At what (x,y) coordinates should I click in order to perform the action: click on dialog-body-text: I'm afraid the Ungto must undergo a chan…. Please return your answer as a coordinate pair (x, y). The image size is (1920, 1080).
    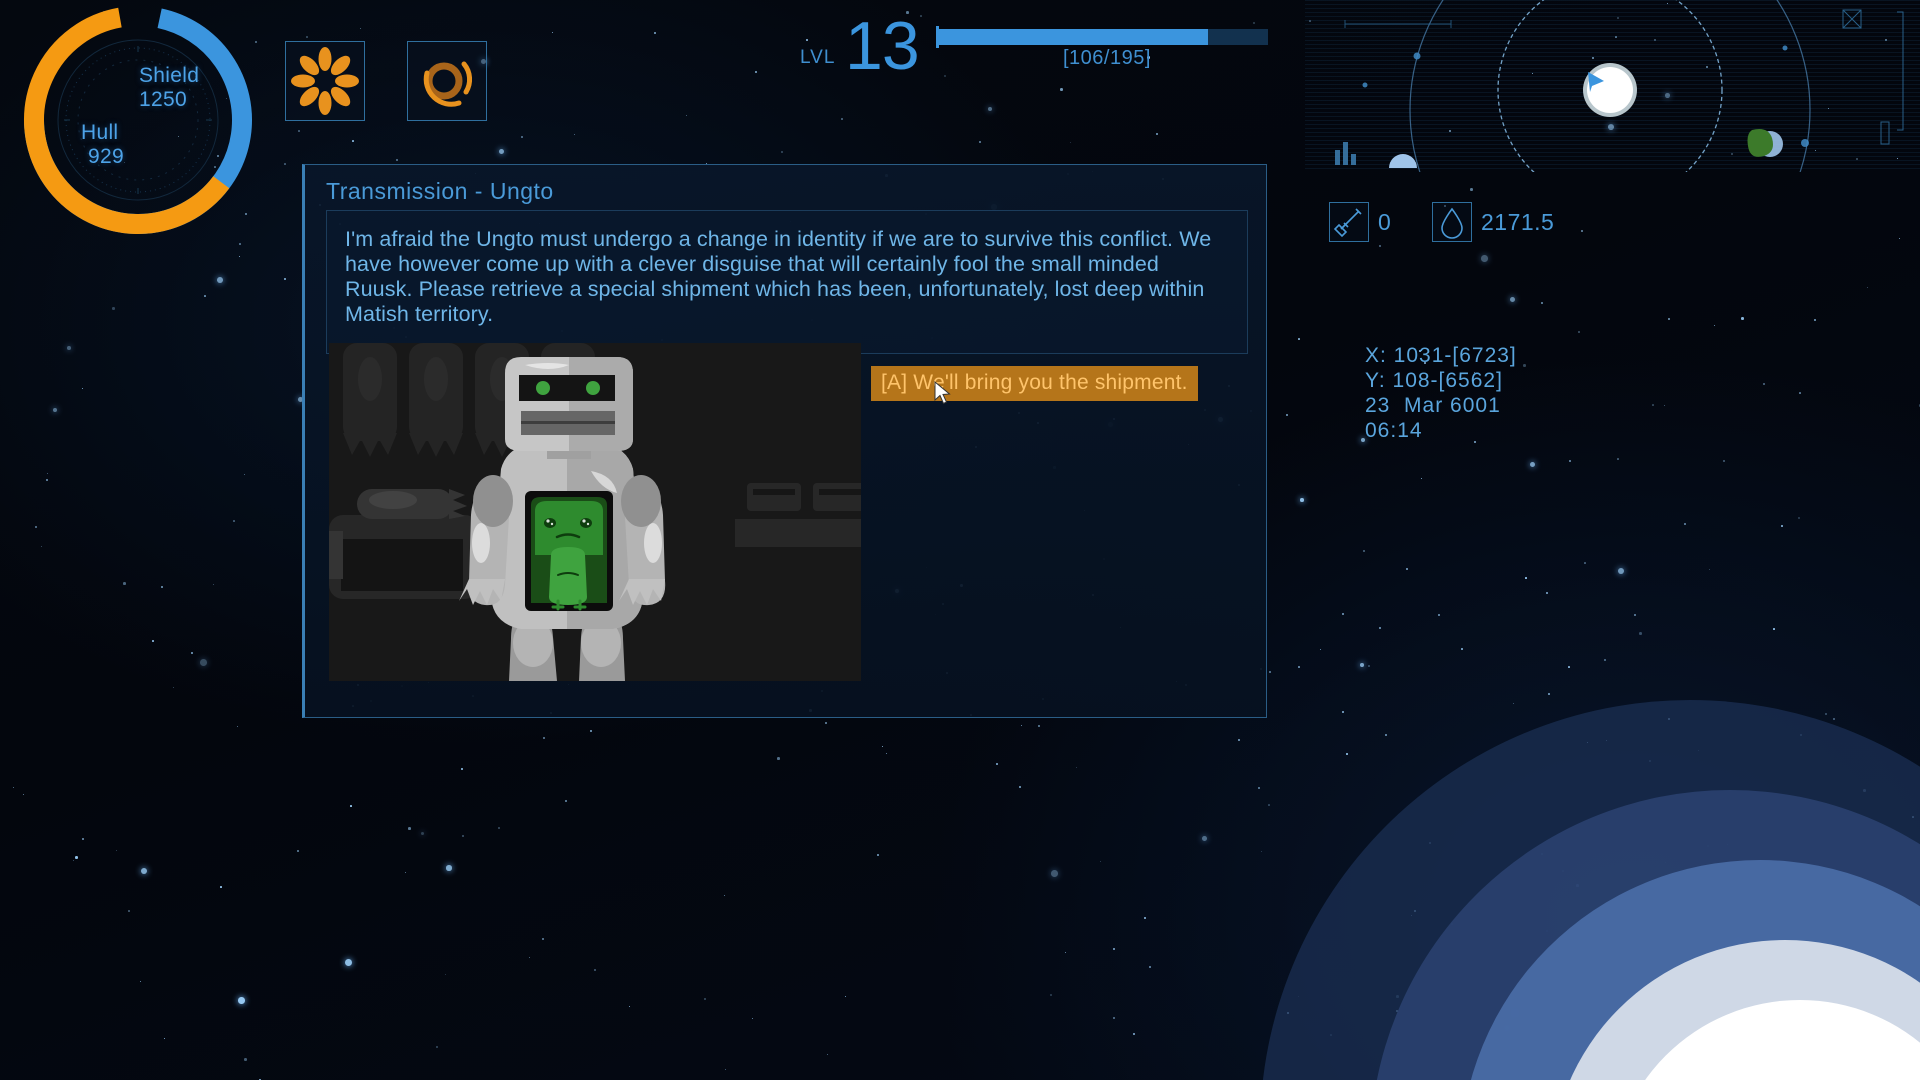
    Looking at the image, I should click on (778, 276).